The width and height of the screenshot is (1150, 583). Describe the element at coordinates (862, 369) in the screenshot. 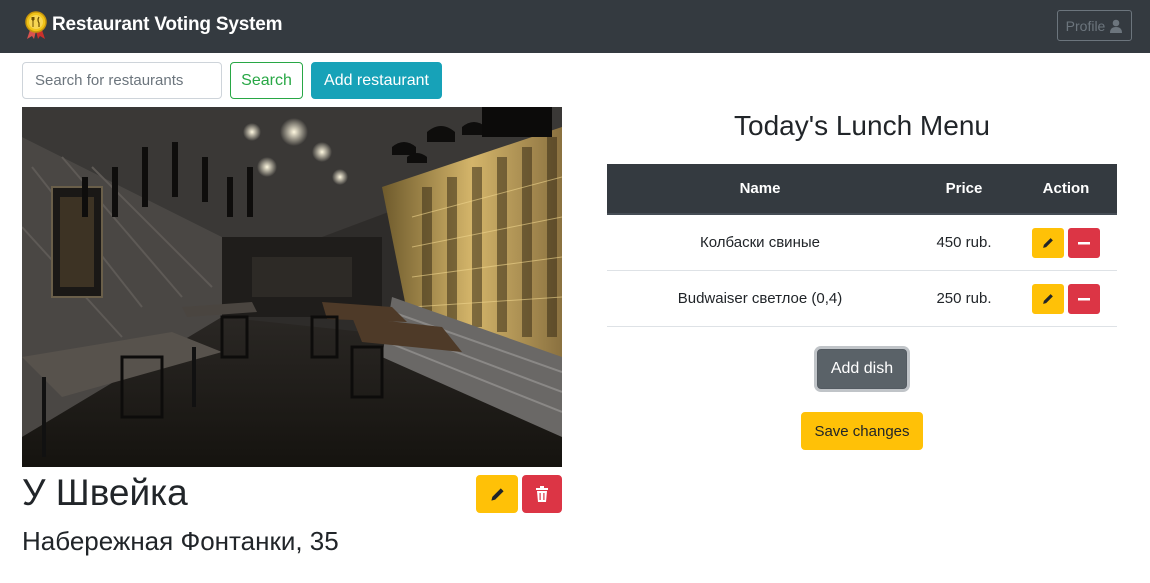

I see `add-dish-button: Add dish` at that location.